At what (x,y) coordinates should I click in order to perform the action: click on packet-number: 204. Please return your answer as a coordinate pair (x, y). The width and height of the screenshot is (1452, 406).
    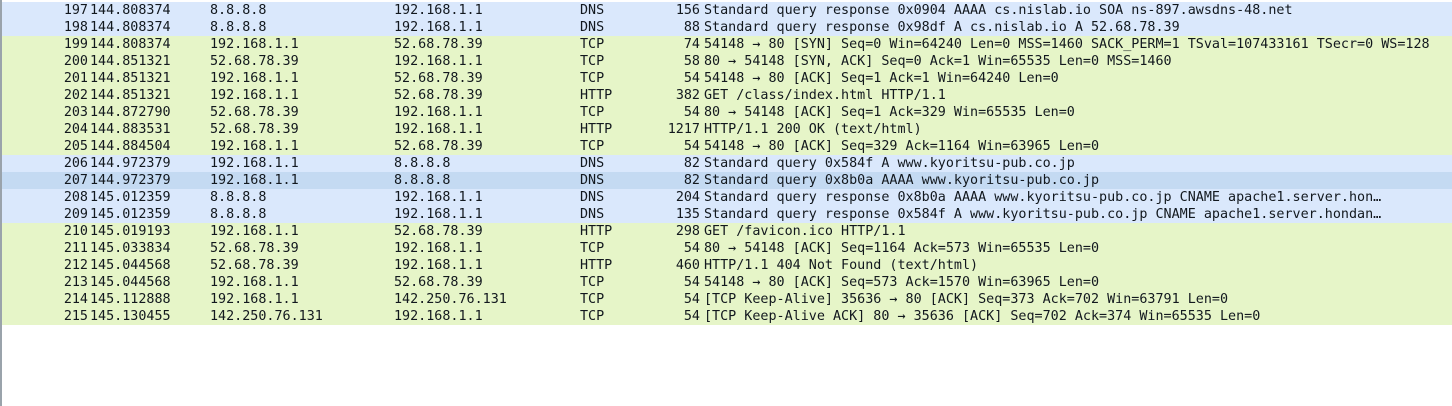
    Looking at the image, I should click on (75, 129).